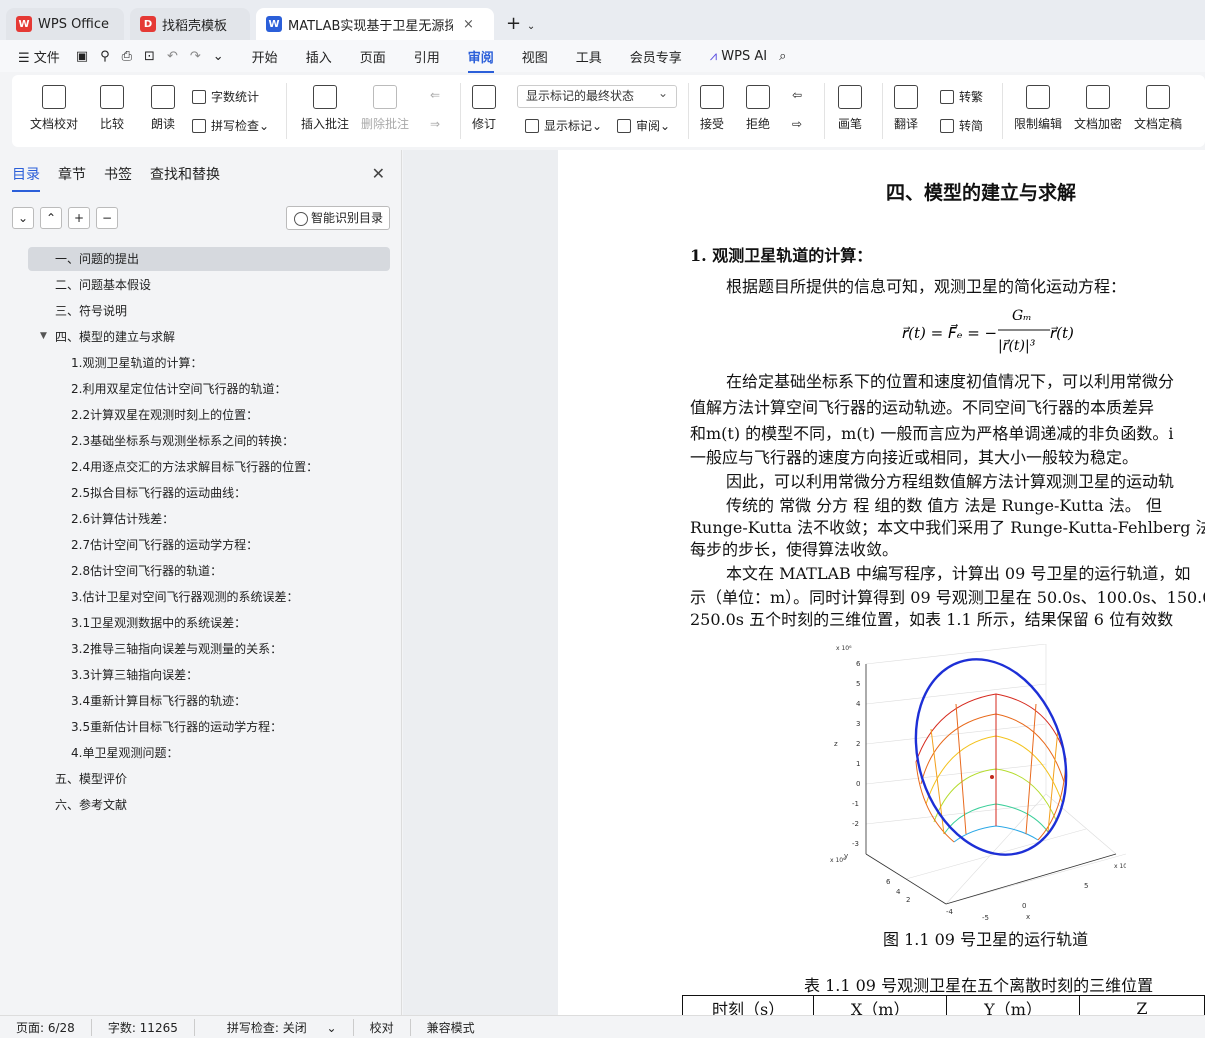  What do you see at coordinates (190, 24) in the screenshot?
I see `tab-docer: D 找稻壳模板` at bounding box center [190, 24].